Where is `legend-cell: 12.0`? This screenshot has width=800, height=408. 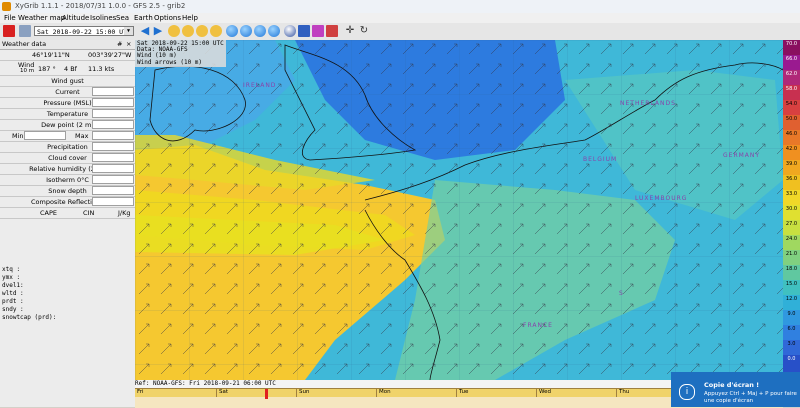 legend-cell: 12.0 is located at coordinates (791, 302).